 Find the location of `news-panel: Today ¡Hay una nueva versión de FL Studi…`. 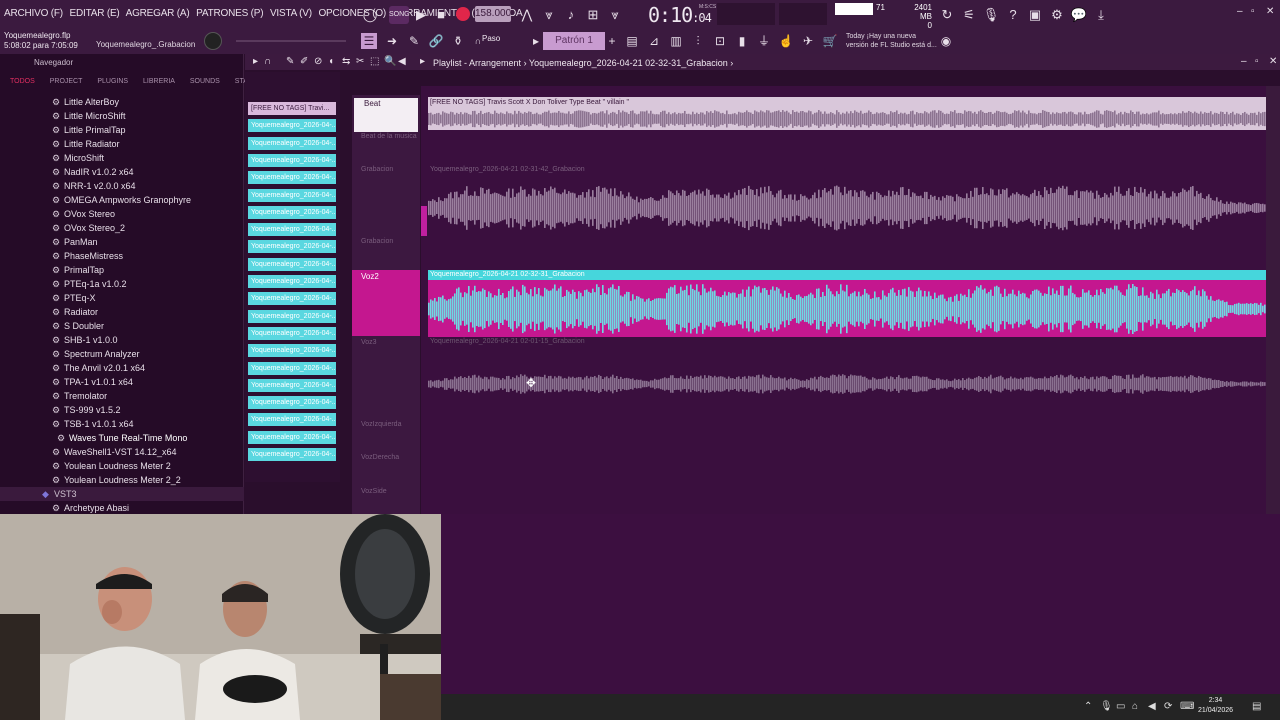

news-panel: Today ¡Hay una nueva versión de FL Studi… is located at coordinates (891, 41).